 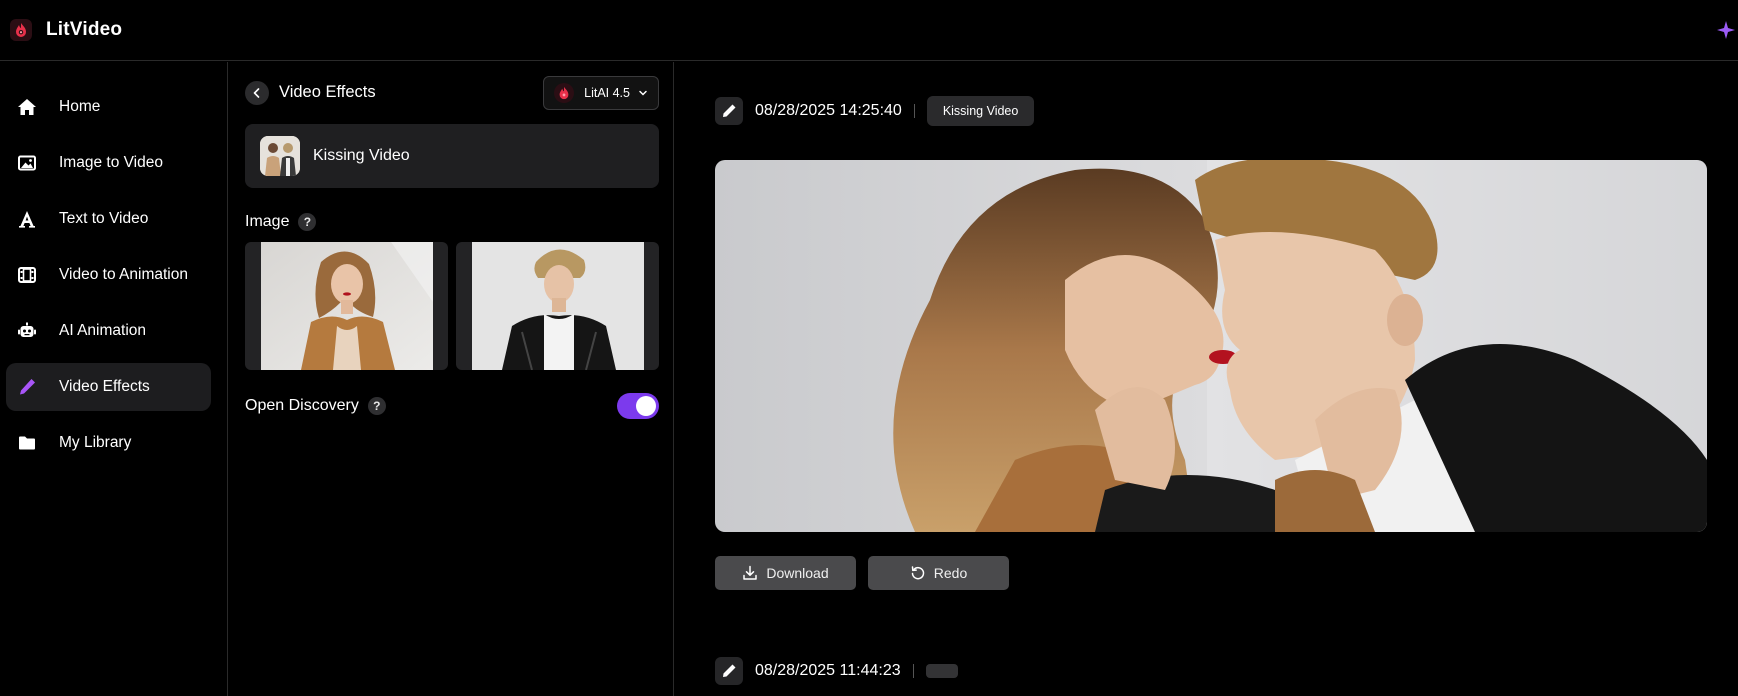 What do you see at coordinates (917, 573) in the screenshot?
I see `redo-icon` at bounding box center [917, 573].